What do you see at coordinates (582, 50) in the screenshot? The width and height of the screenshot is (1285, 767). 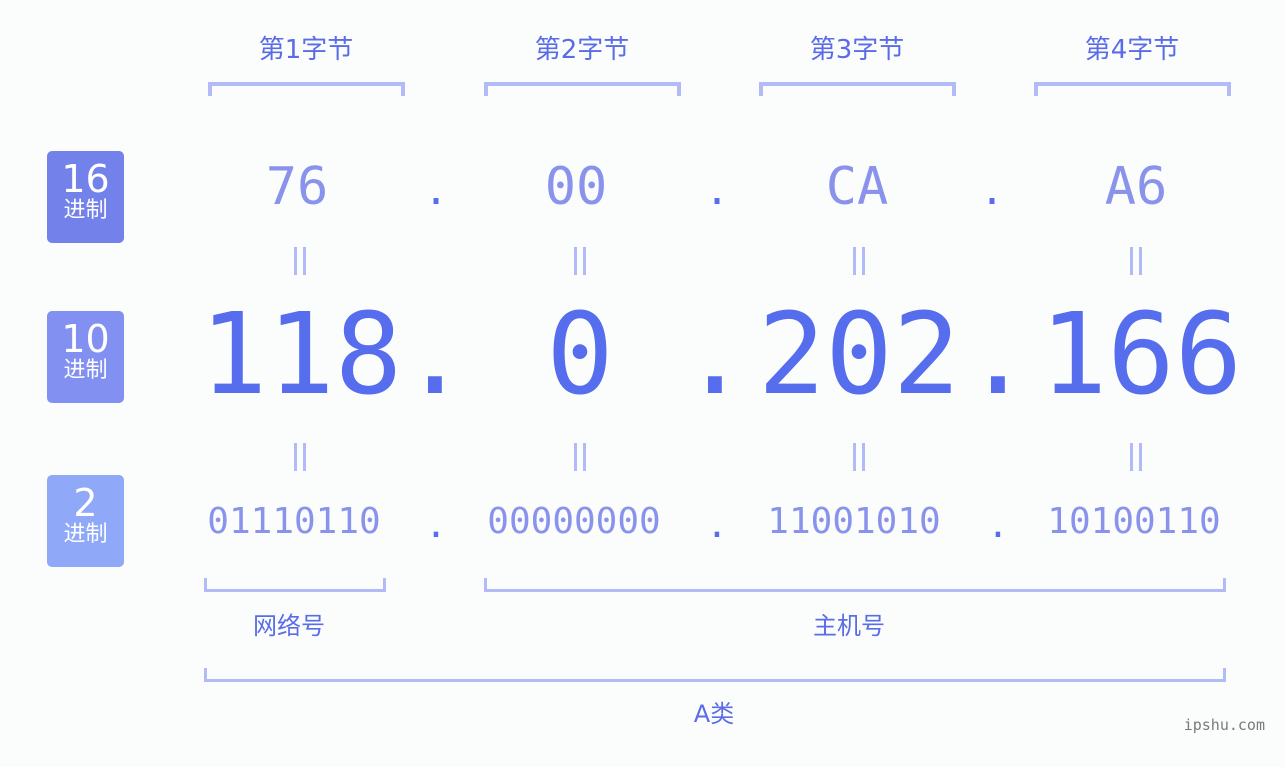 I see `byte-2-label: 第2字节` at bounding box center [582, 50].